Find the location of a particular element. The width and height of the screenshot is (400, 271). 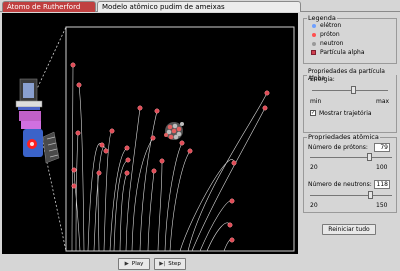

playback-bar: ▶ Play ▶| Step is located at coordinates (150, 262).